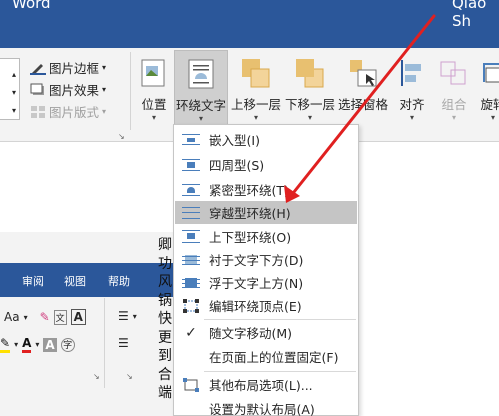 This screenshot has width=499, height=416. Describe the element at coordinates (360, 108) in the screenshot. I see `annotation-arrow` at that location.